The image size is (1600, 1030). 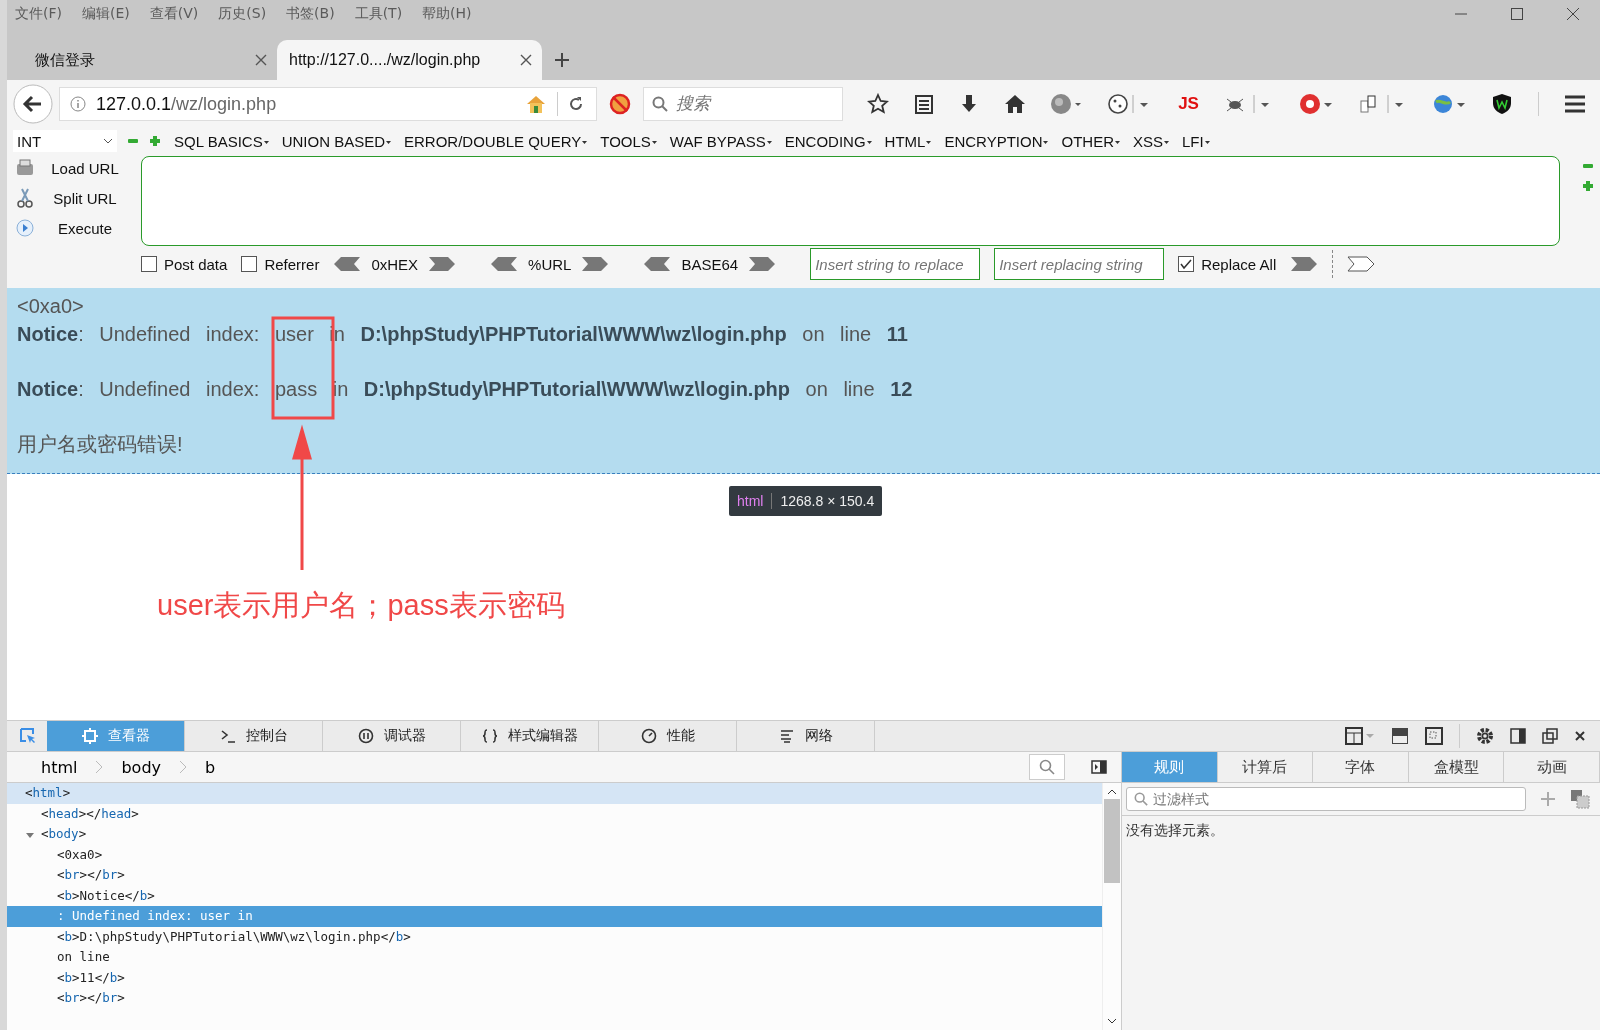 I want to click on settings-icon, so click(x=1485, y=736).